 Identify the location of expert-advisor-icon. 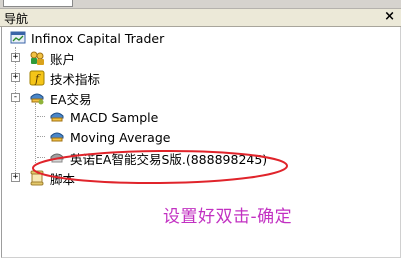
(37, 98).